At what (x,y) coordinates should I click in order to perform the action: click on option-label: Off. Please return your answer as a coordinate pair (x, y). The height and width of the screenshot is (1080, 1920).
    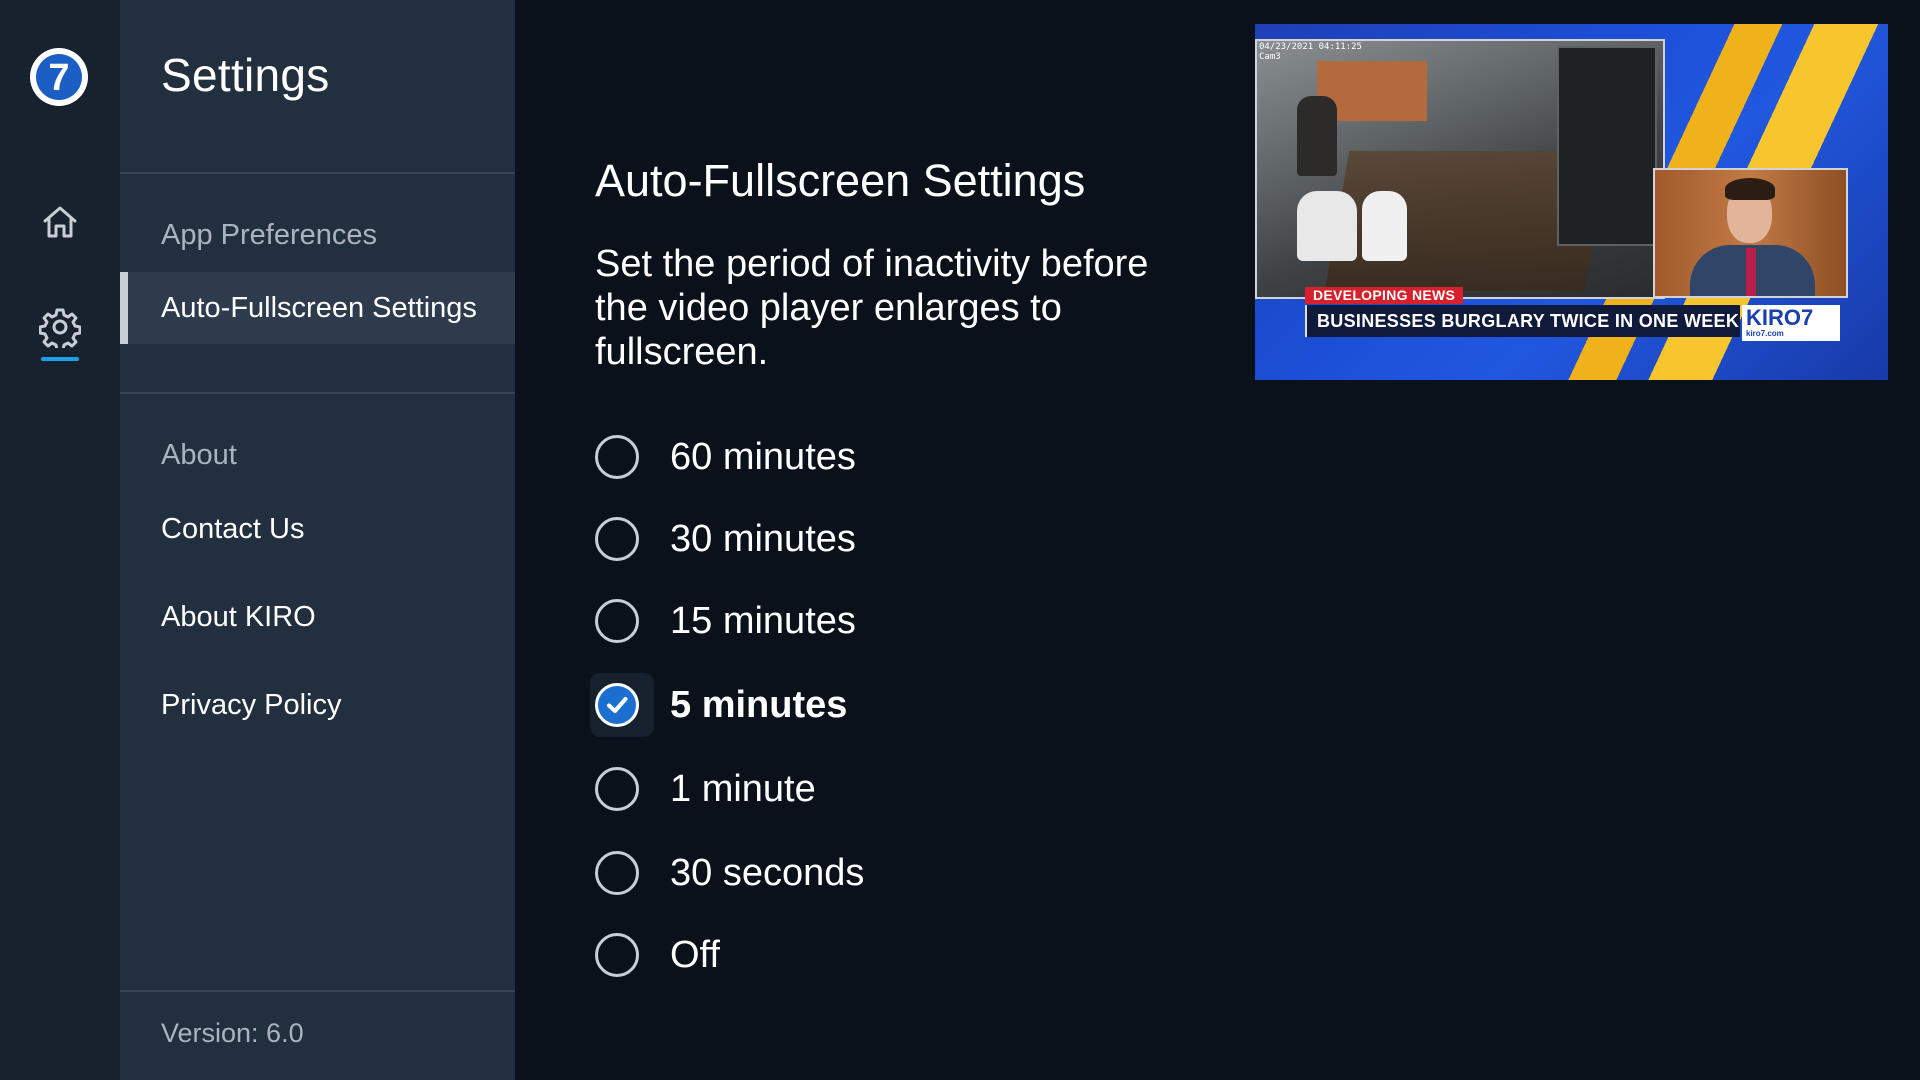
    Looking at the image, I should click on (695, 954).